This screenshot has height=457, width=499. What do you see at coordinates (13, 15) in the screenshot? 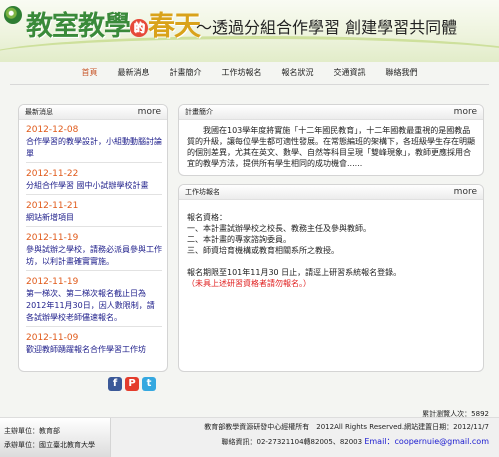
I see `site-logo-icon` at bounding box center [13, 15].